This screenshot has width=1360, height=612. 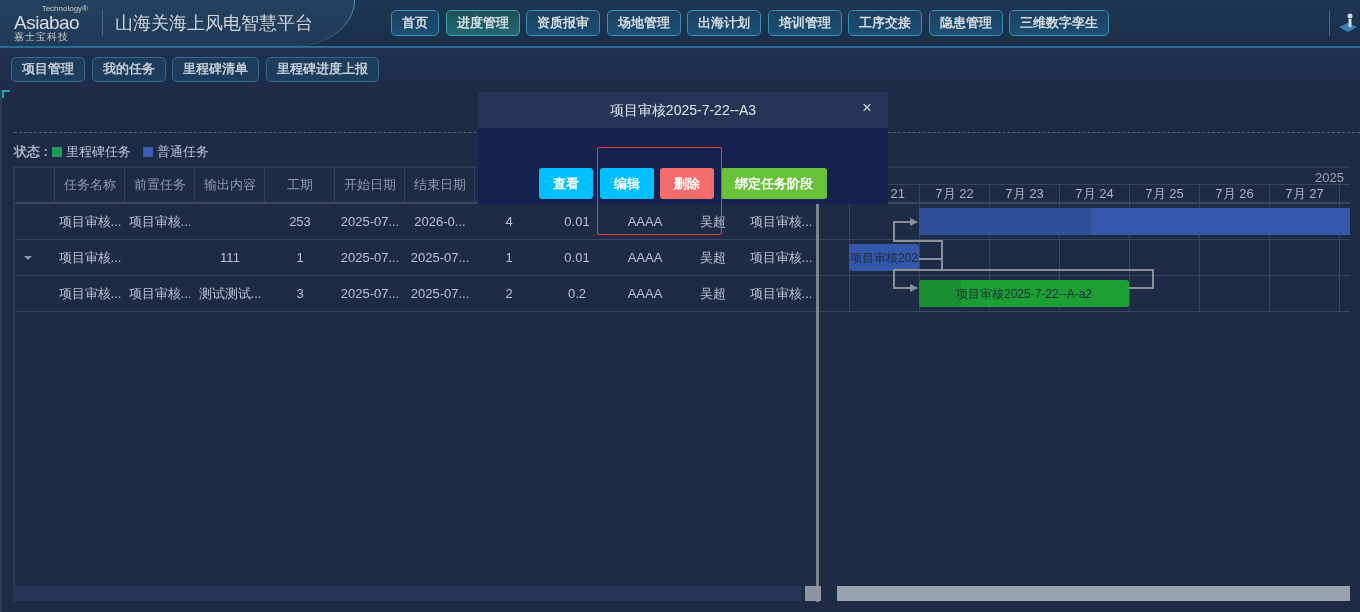 I want to click on table-cell-text: 253, so click(x=300, y=221).